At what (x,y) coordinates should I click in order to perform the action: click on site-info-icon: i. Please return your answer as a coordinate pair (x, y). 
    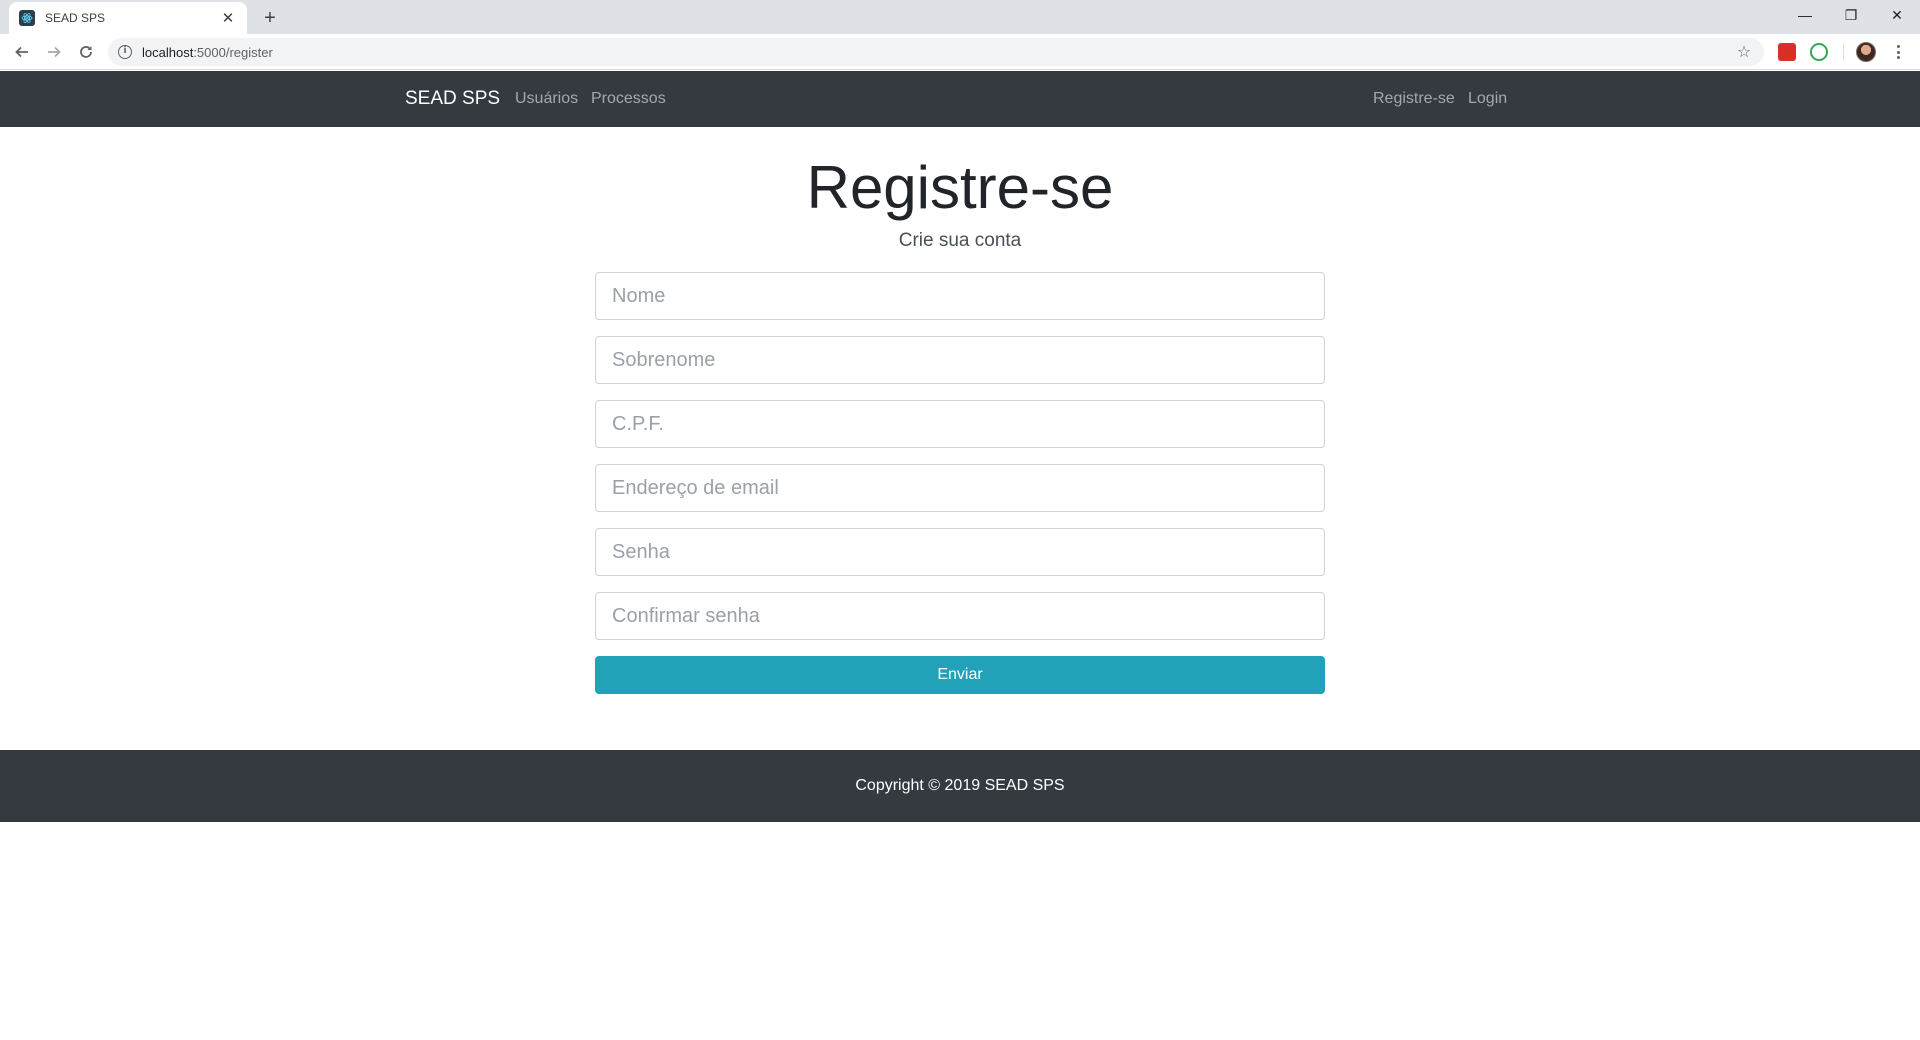
    Looking at the image, I should click on (125, 52).